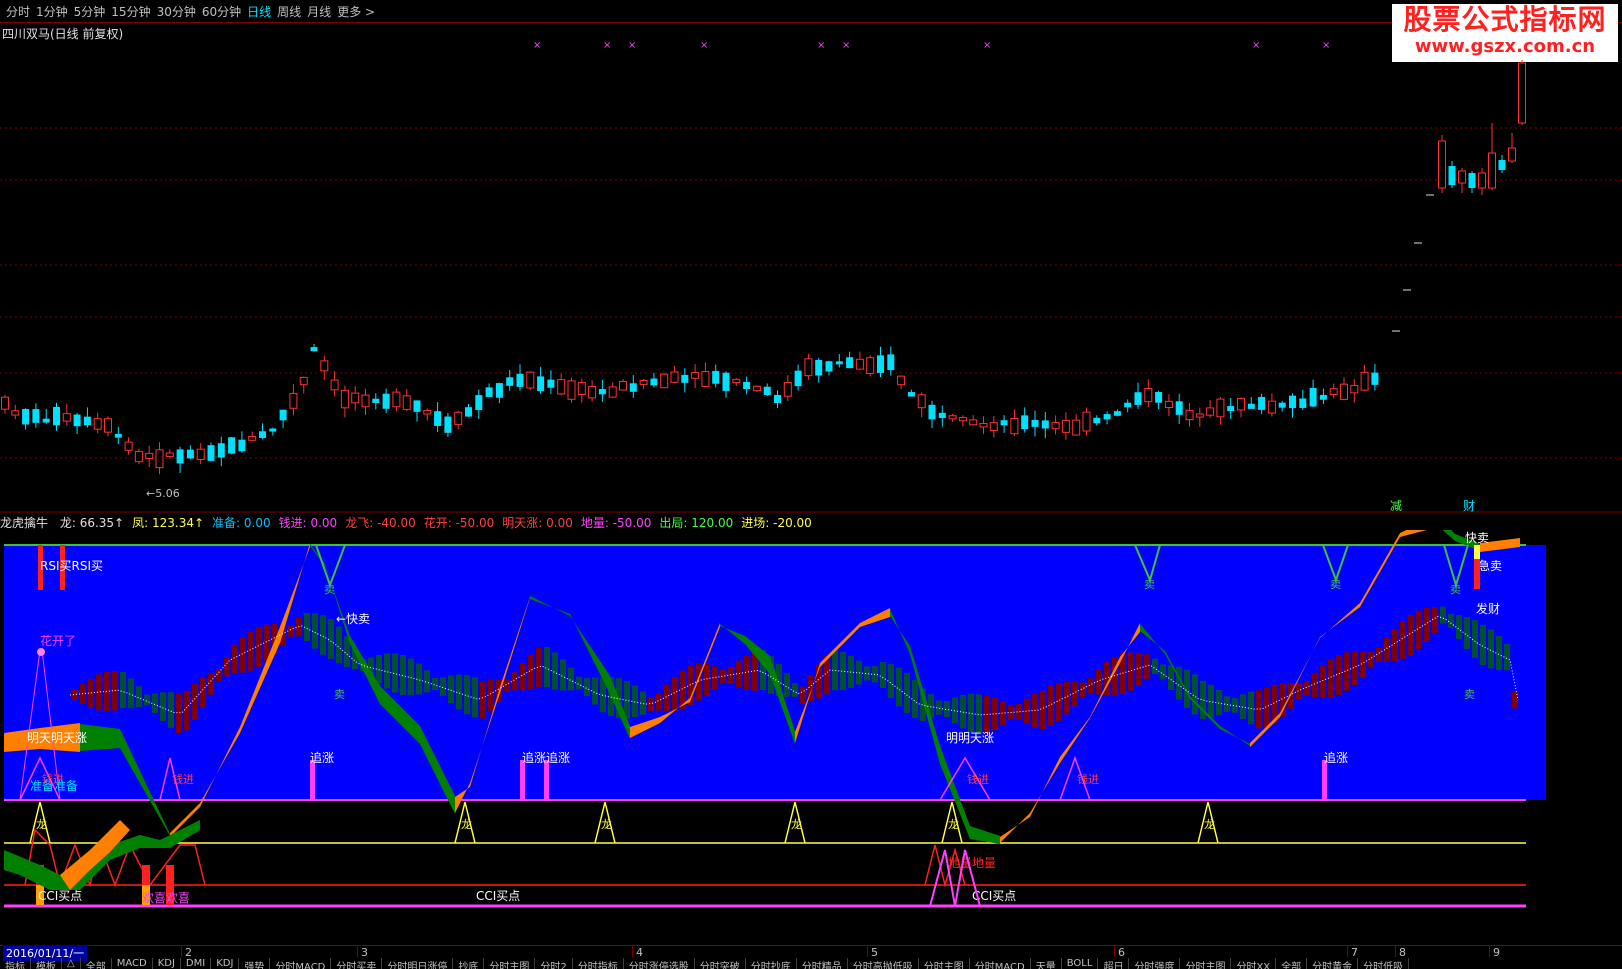  Describe the element at coordinates (259, 11) in the screenshot. I see `period-tab: 日线` at that location.